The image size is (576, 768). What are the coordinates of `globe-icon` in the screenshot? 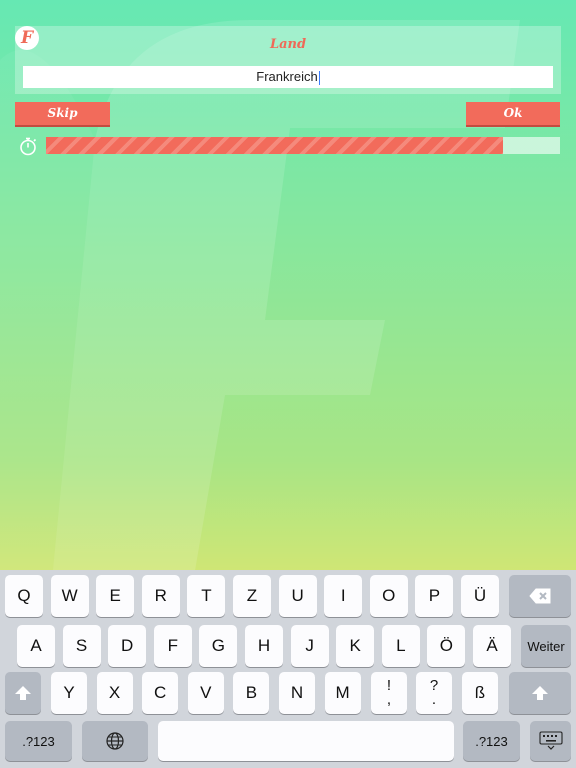 It's located at (115, 741).